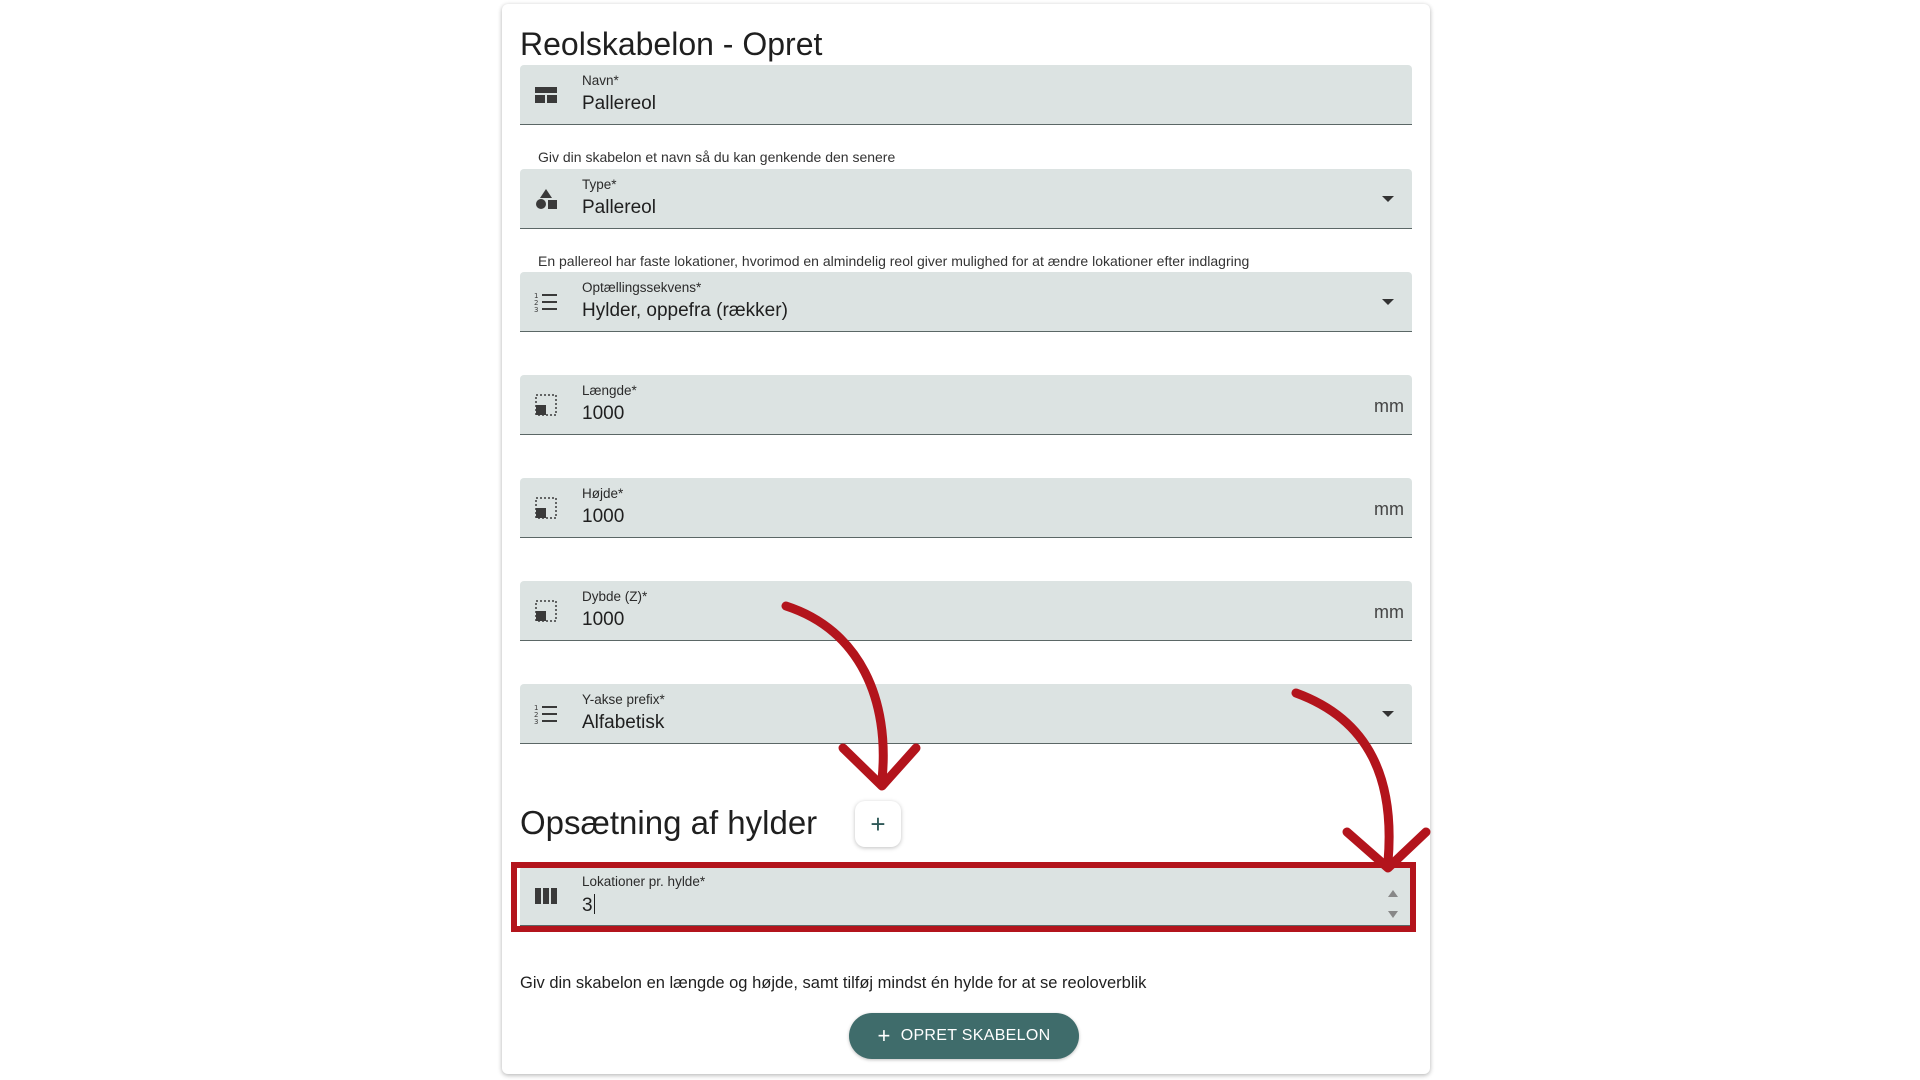 This screenshot has width=1920, height=1080. What do you see at coordinates (623, 699) in the screenshot?
I see `y-axis-prefix-label: Y-akse prefix*` at bounding box center [623, 699].